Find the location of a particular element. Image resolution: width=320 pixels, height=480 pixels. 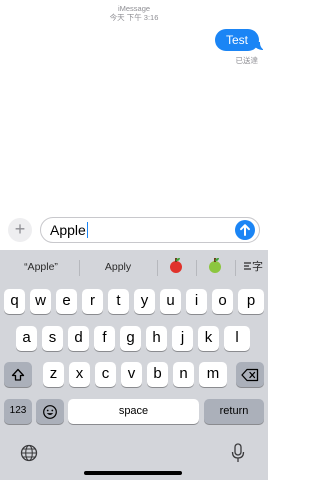

microphone-button is located at coordinates (238, 455).